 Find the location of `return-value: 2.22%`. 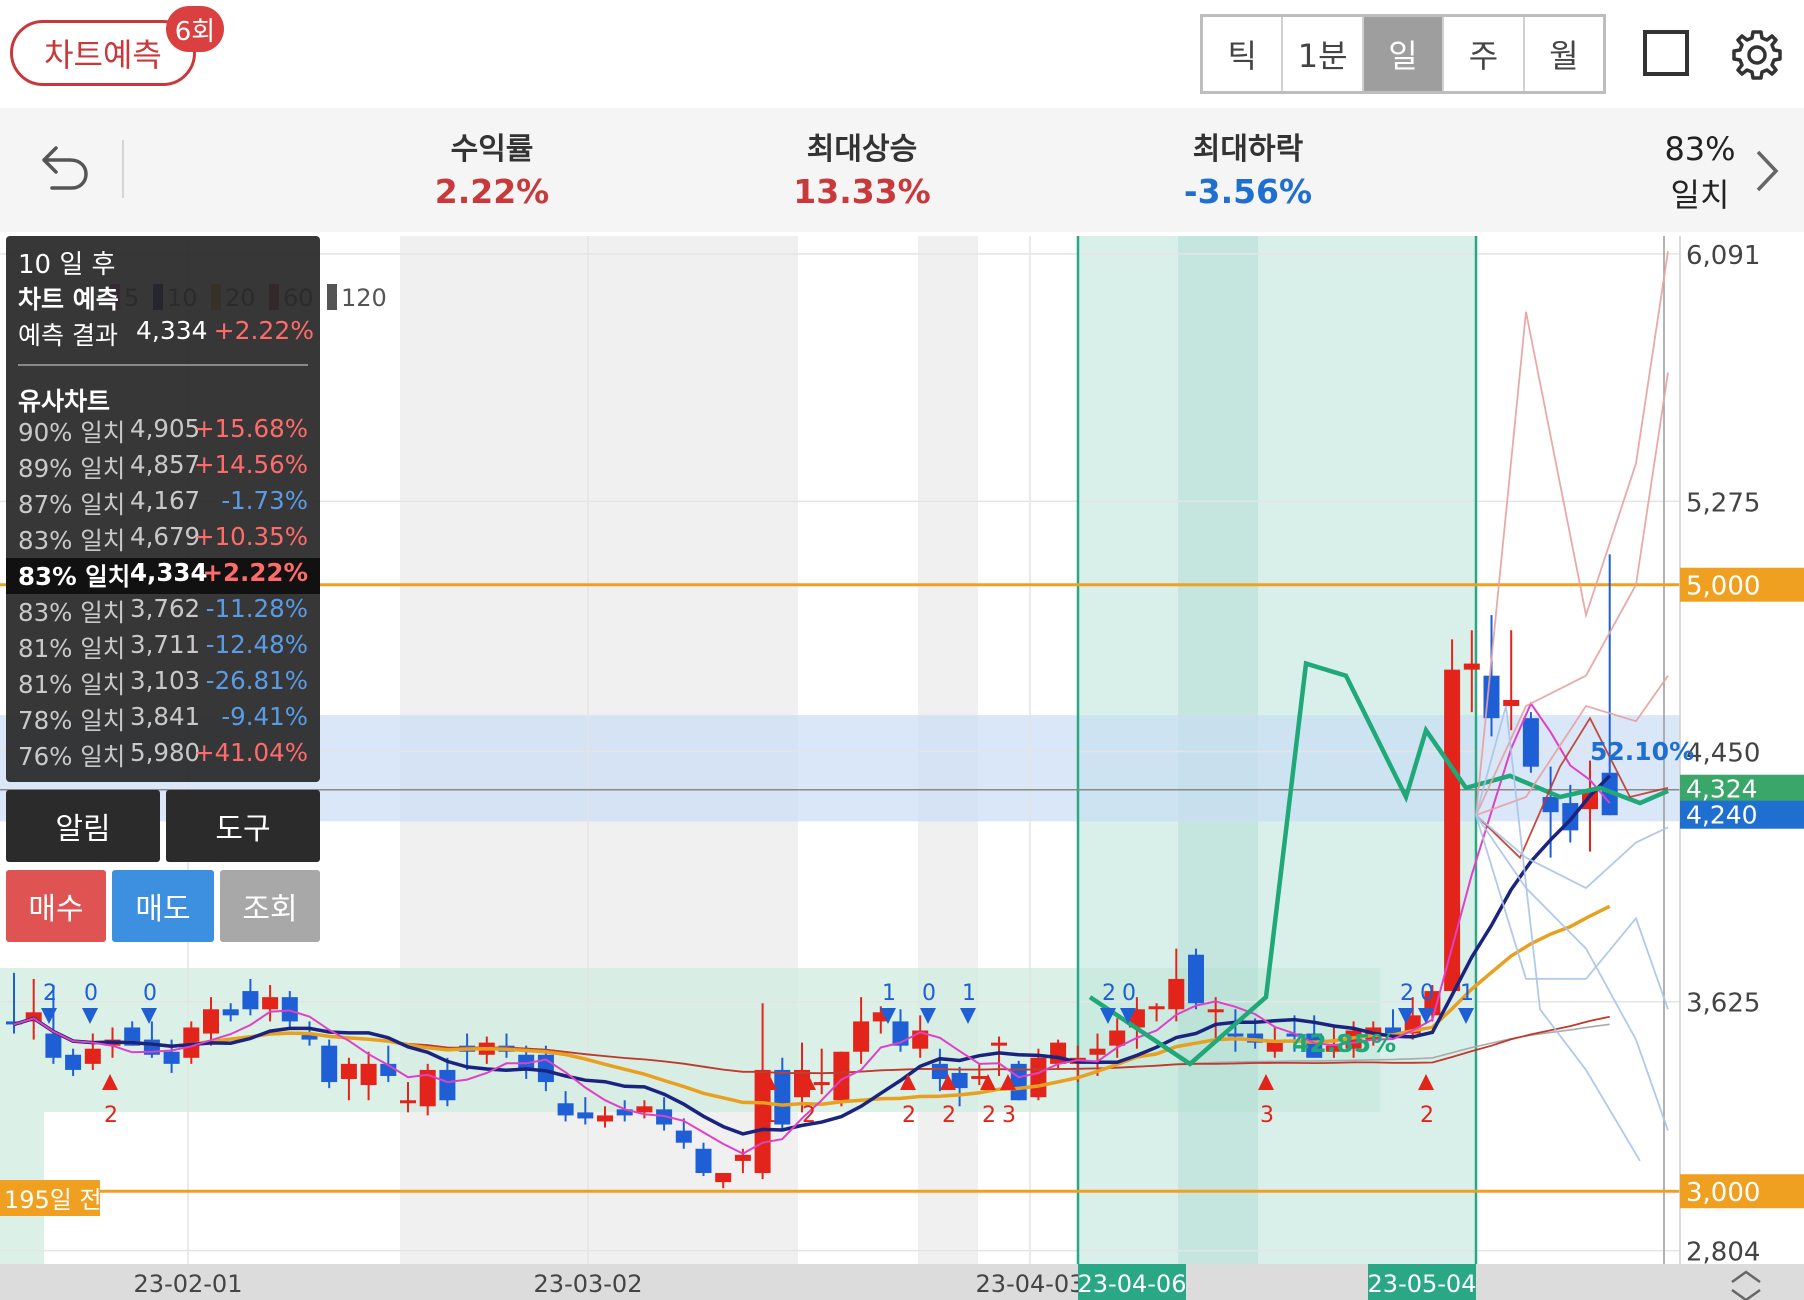

return-value: 2.22% is located at coordinates (492, 191).